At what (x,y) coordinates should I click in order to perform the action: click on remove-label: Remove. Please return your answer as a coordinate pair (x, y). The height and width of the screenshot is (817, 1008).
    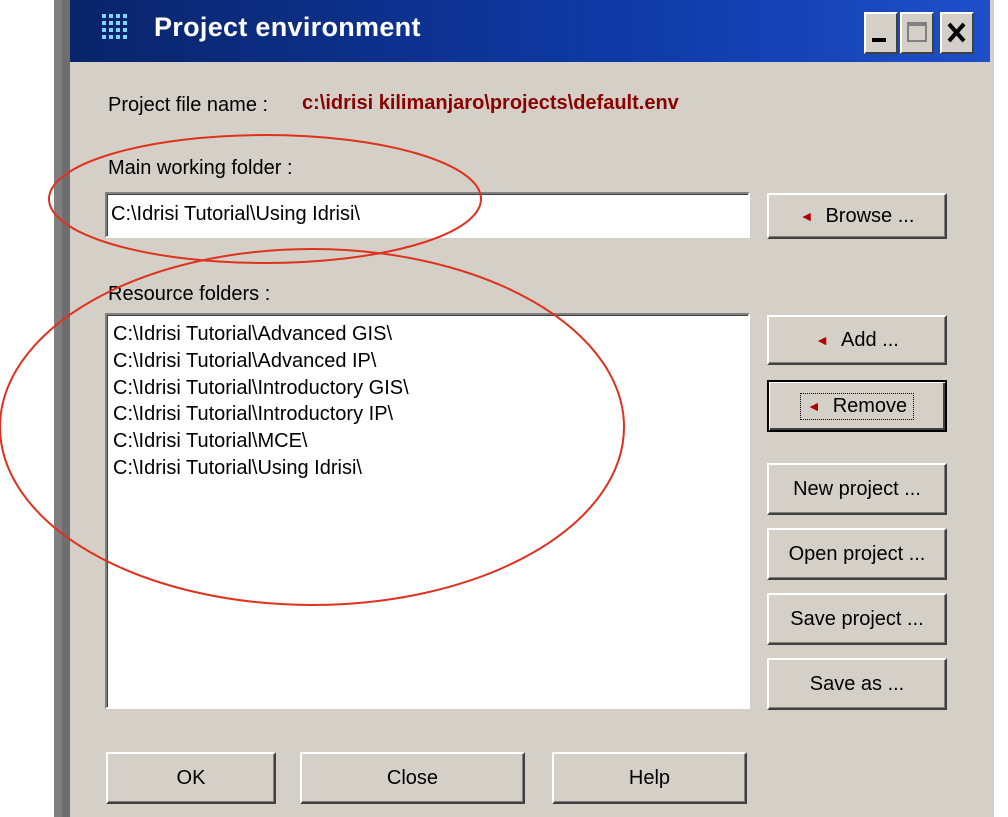
    Looking at the image, I should click on (870, 405).